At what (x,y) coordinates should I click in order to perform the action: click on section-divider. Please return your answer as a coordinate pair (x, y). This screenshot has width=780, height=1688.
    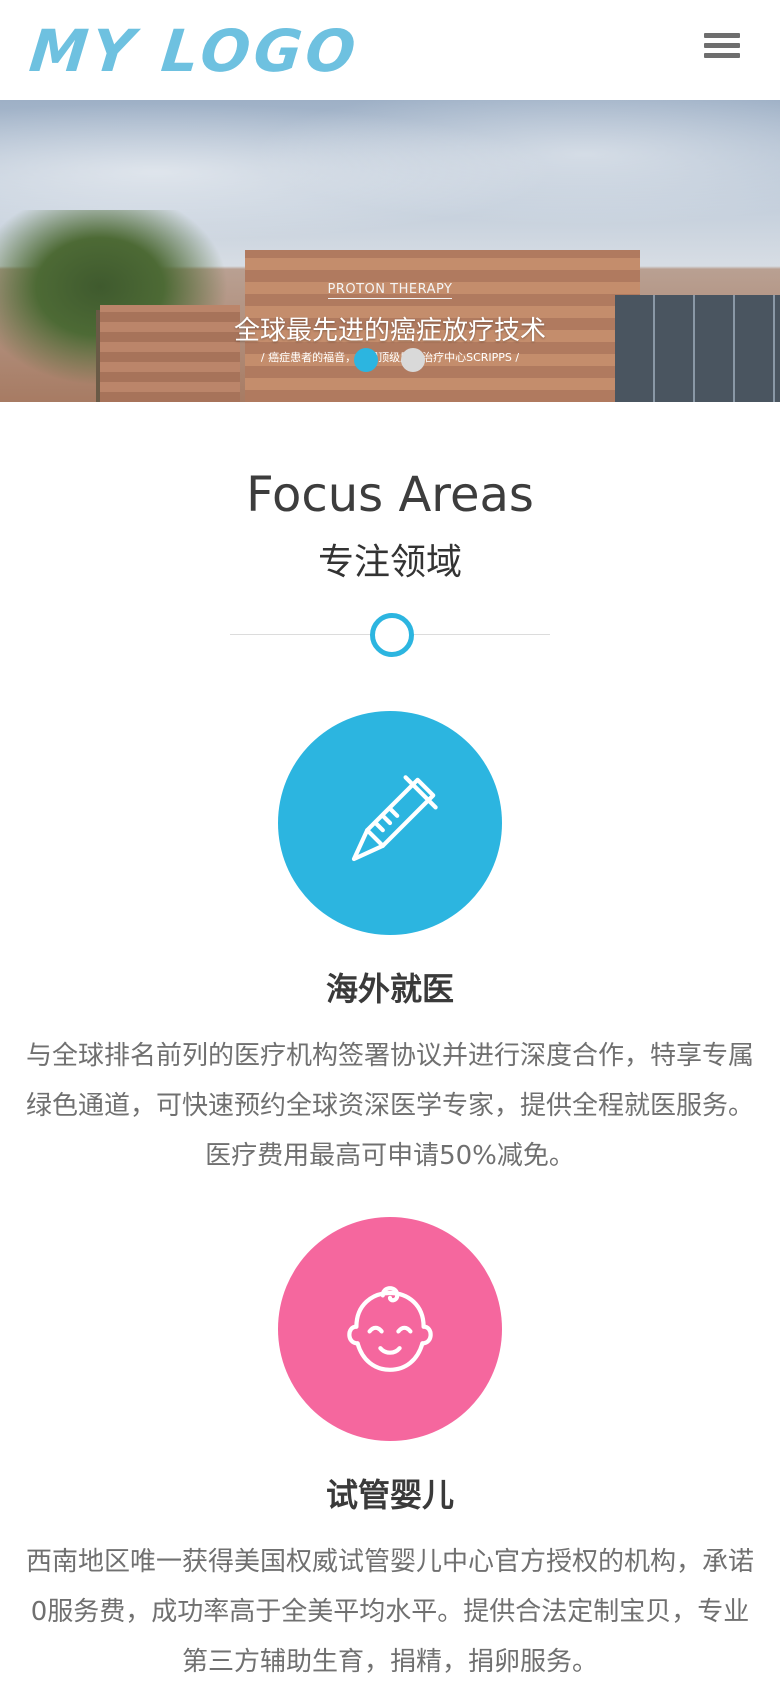
    Looking at the image, I should click on (390, 635).